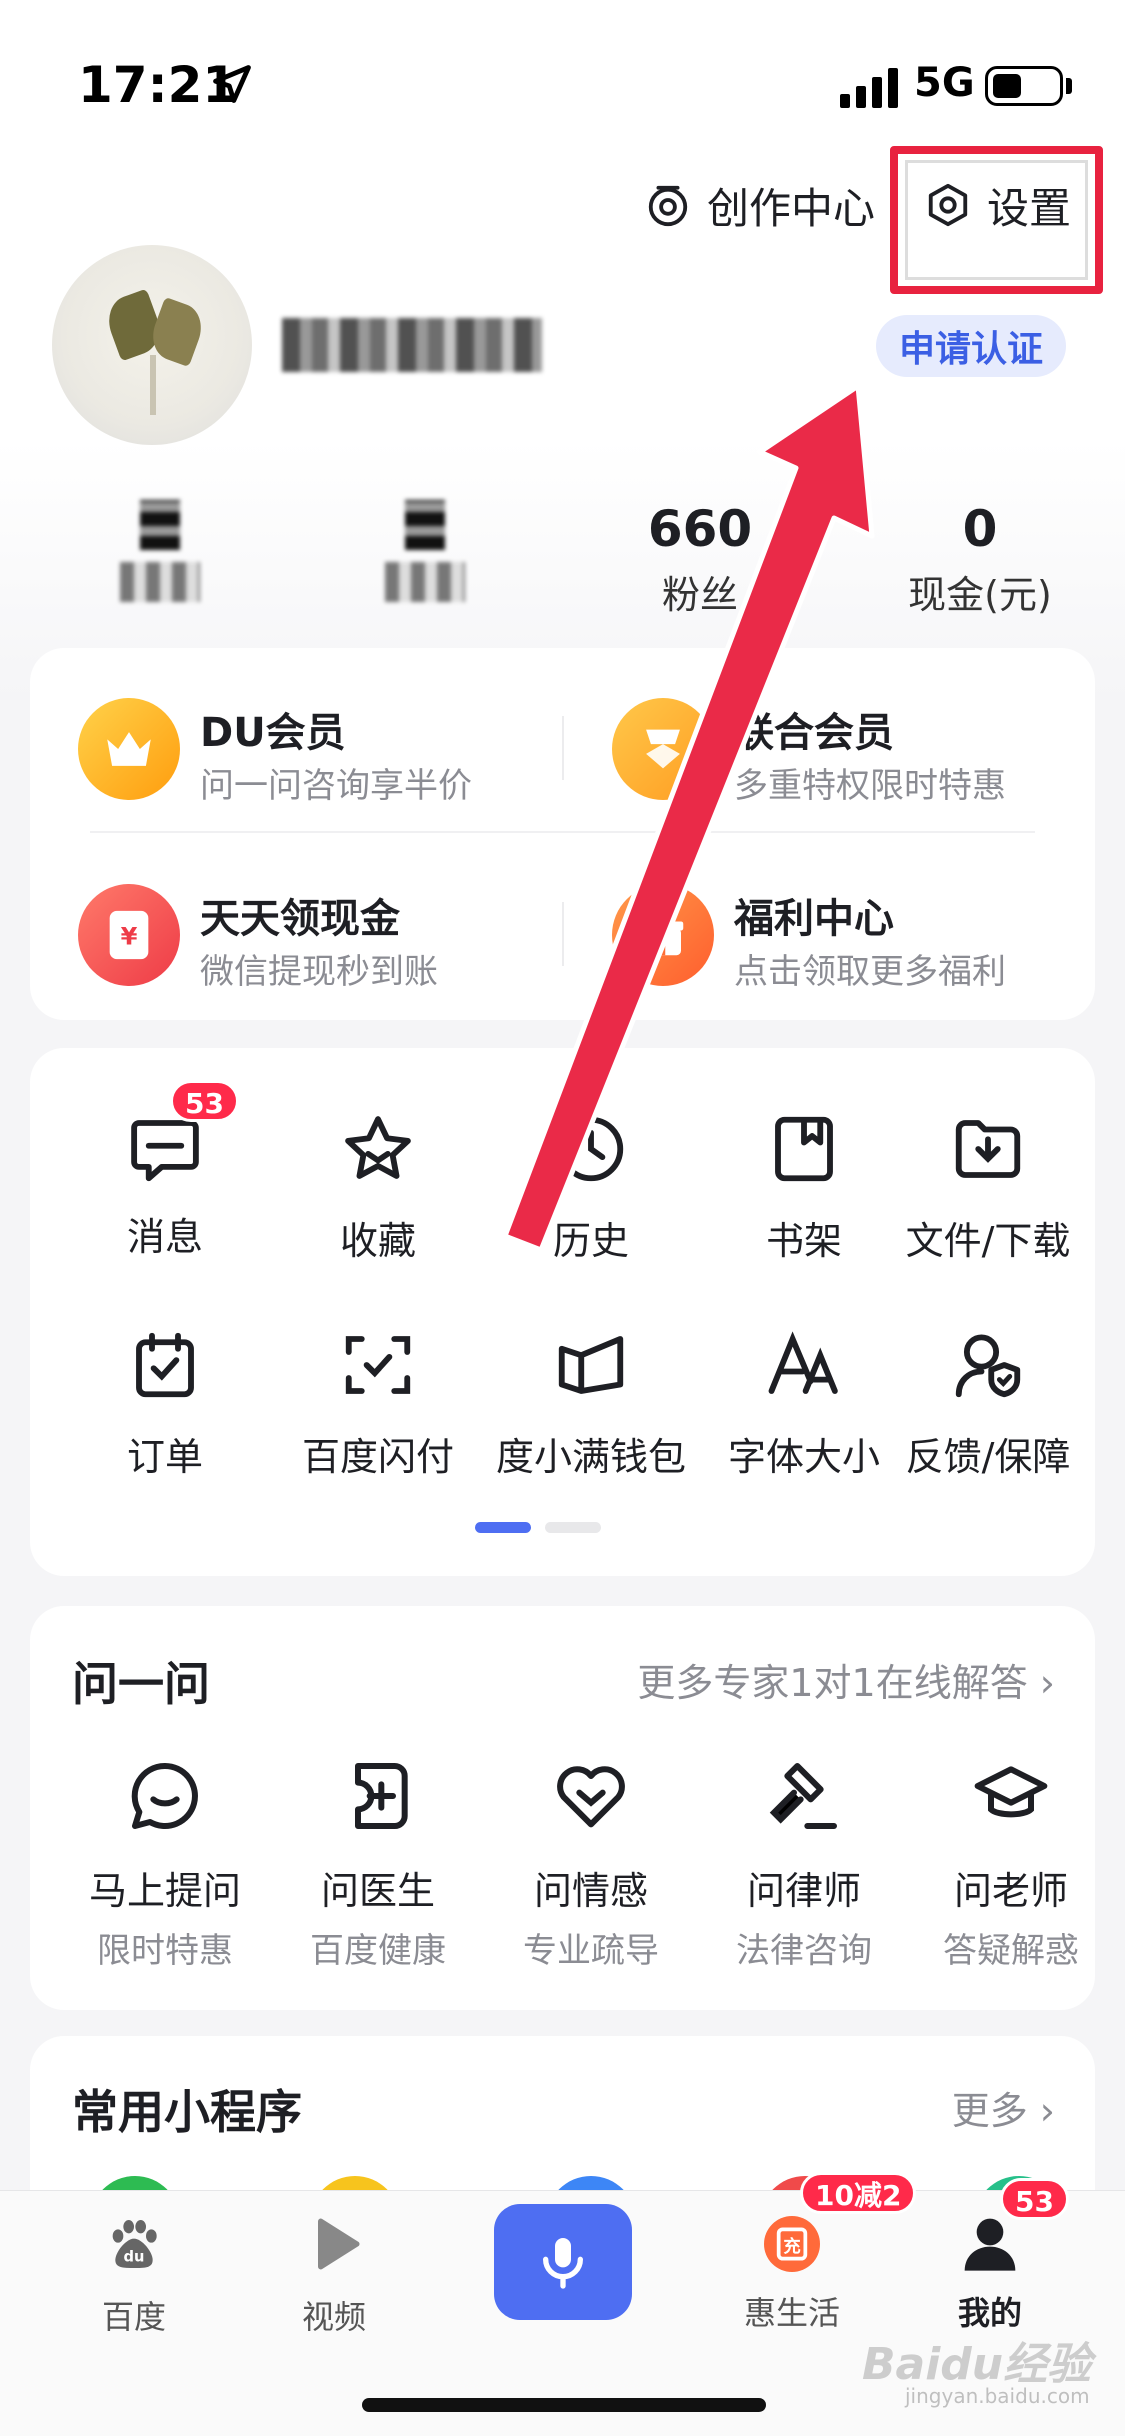 The height and width of the screenshot is (2436, 1125). What do you see at coordinates (804, 1187) in the screenshot?
I see `tool-bookshelf: 书架` at bounding box center [804, 1187].